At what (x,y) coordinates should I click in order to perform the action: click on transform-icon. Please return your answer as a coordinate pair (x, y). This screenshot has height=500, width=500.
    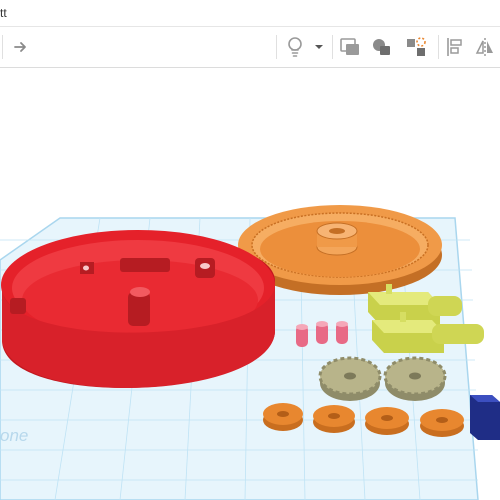
    Looking at the image, I should click on (416, 46).